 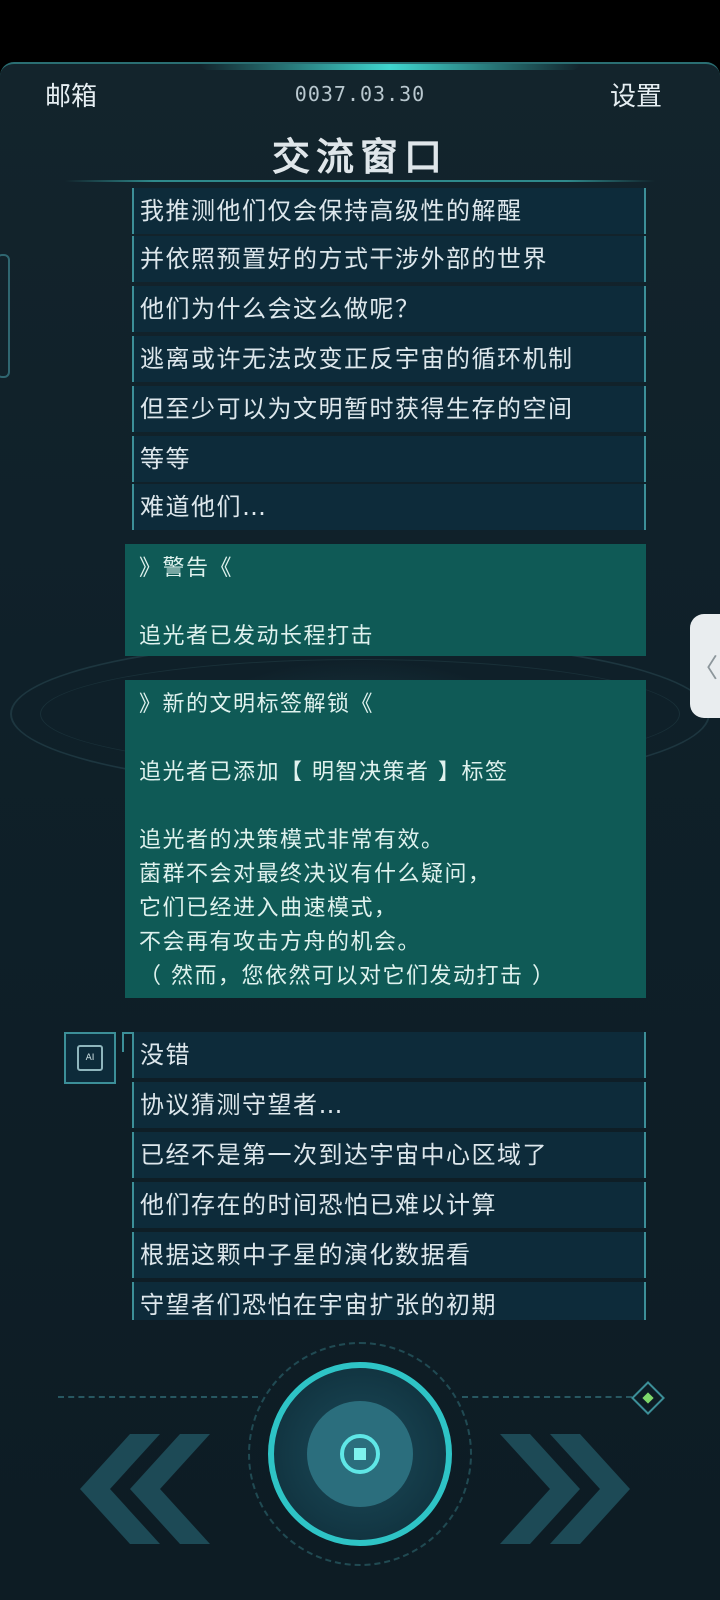 I want to click on diamond-dot, so click(x=648, y=1398).